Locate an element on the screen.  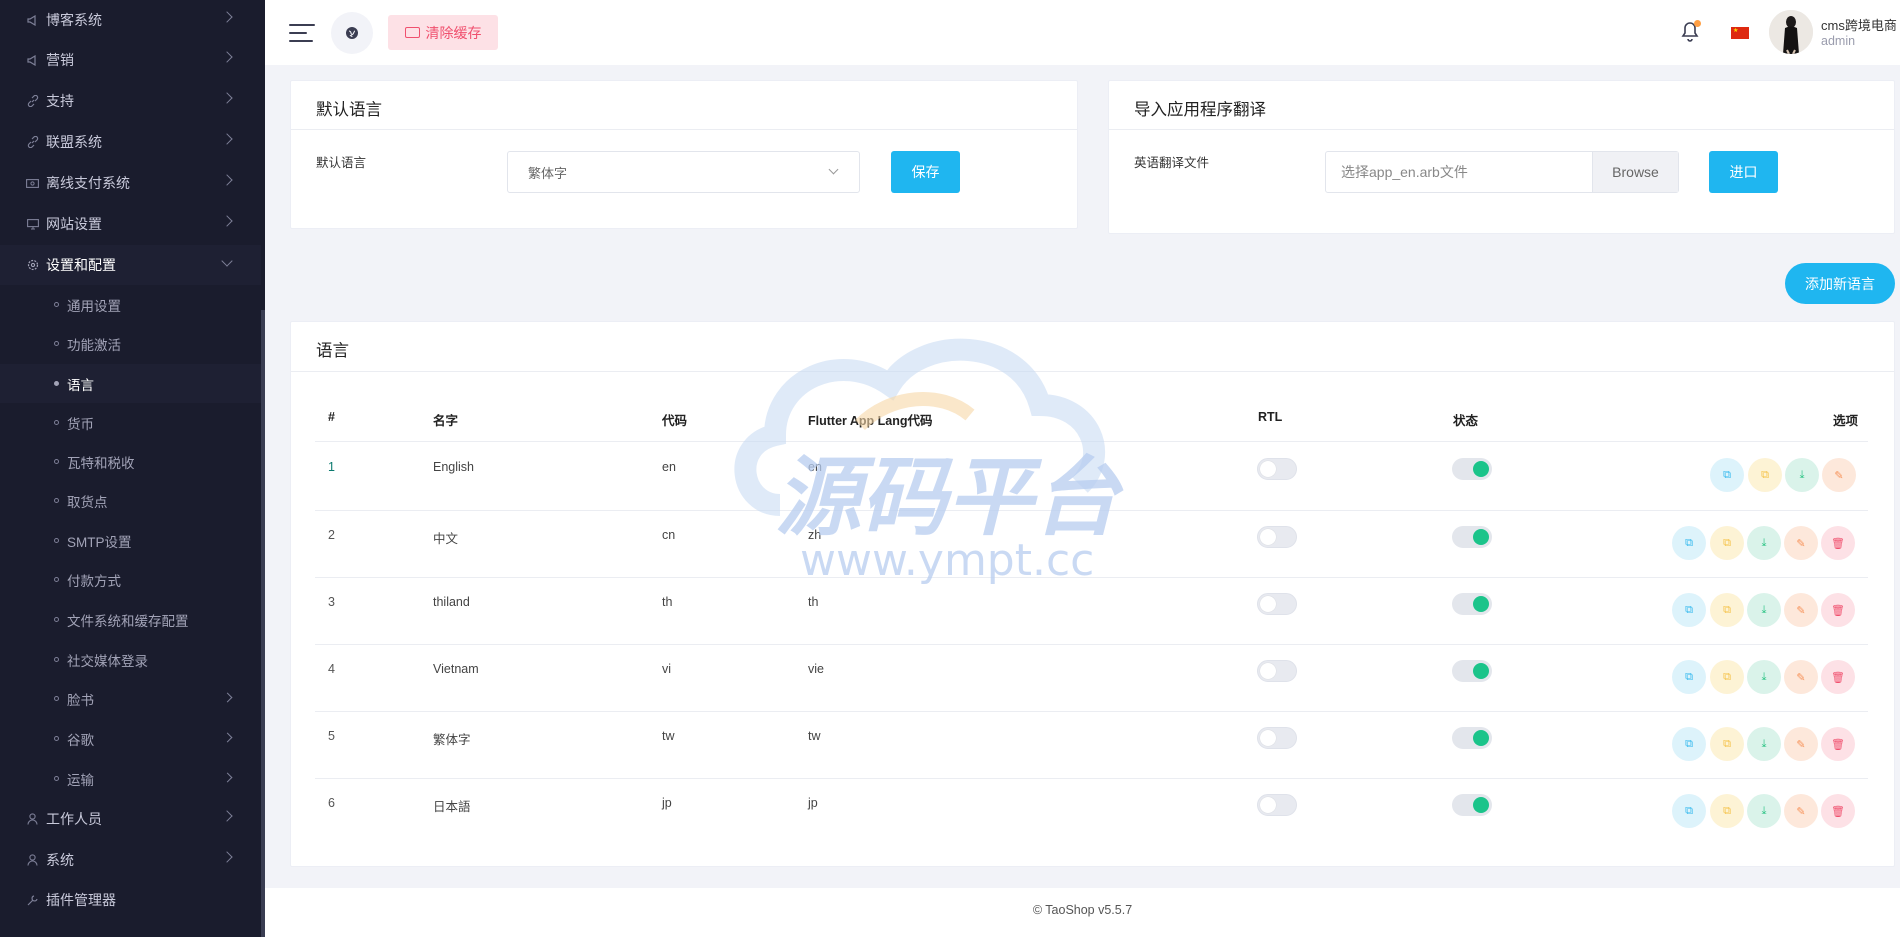
sidebar-subitem-label: 取货点 is located at coordinates (87, 502).